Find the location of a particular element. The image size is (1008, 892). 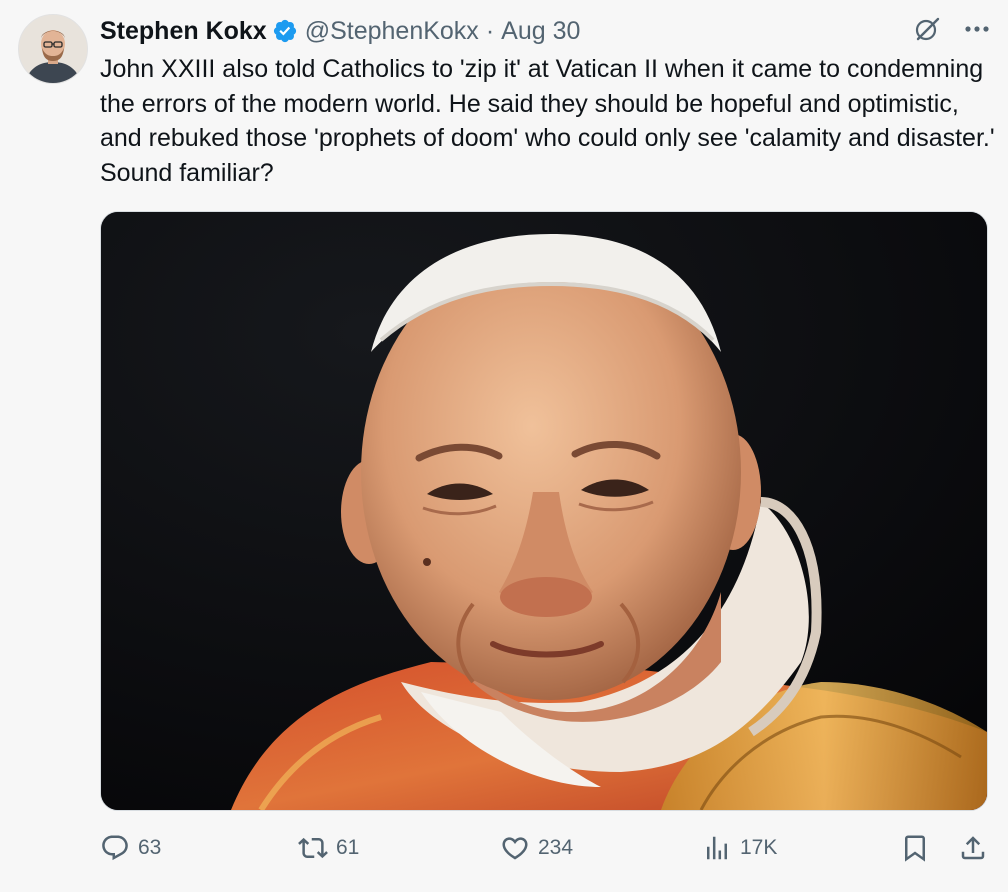

reply-button: 63 is located at coordinates (130, 848).